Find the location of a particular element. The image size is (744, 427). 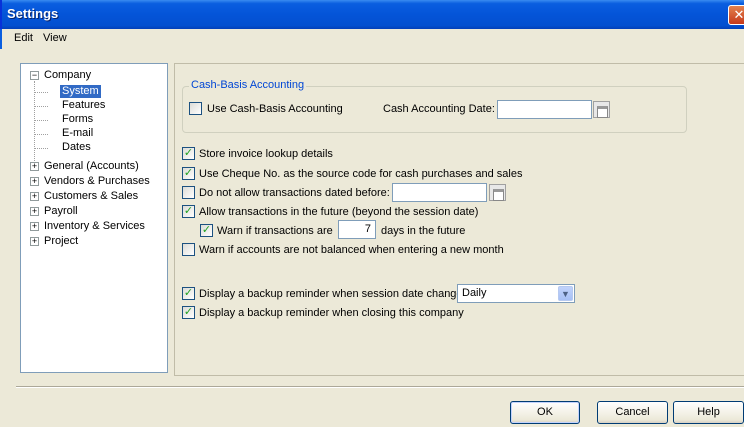

separator is located at coordinates (380, 387).